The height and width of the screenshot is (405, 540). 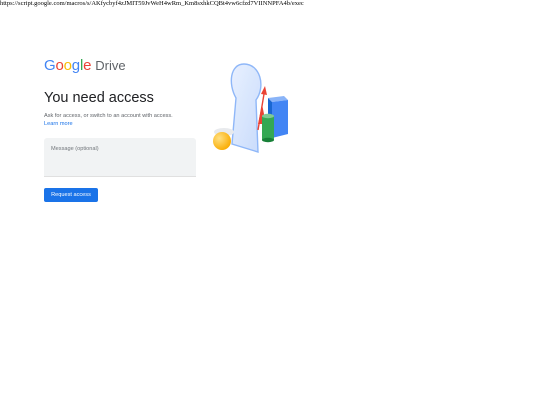 I want to click on page-title: You need access, so click(x=99, y=98).